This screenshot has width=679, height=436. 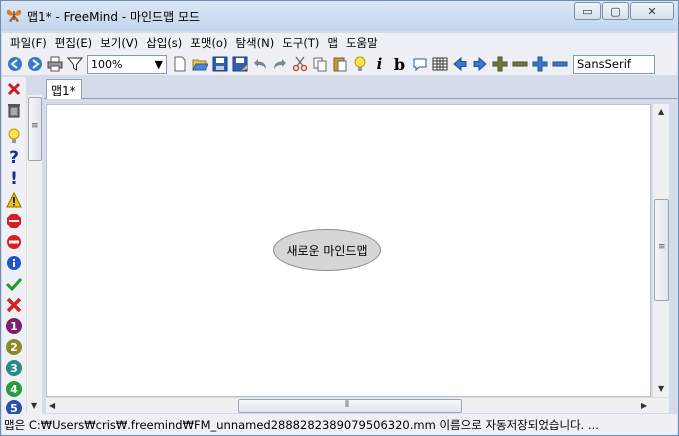 I want to click on idea-icon, so click(x=14, y=135).